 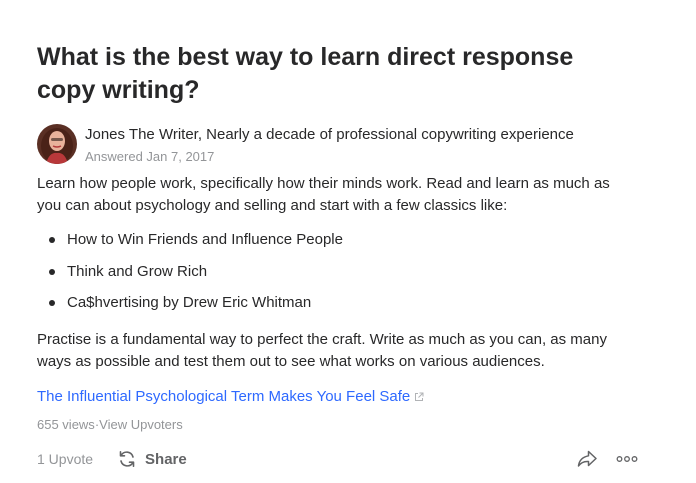 I want to click on answer-stats: 655 views · View Upvoters, so click(x=110, y=425).